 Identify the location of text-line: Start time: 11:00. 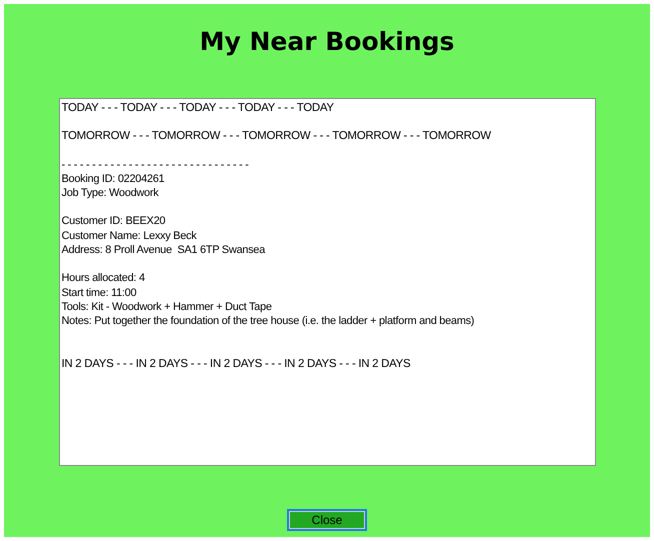
(100, 293).